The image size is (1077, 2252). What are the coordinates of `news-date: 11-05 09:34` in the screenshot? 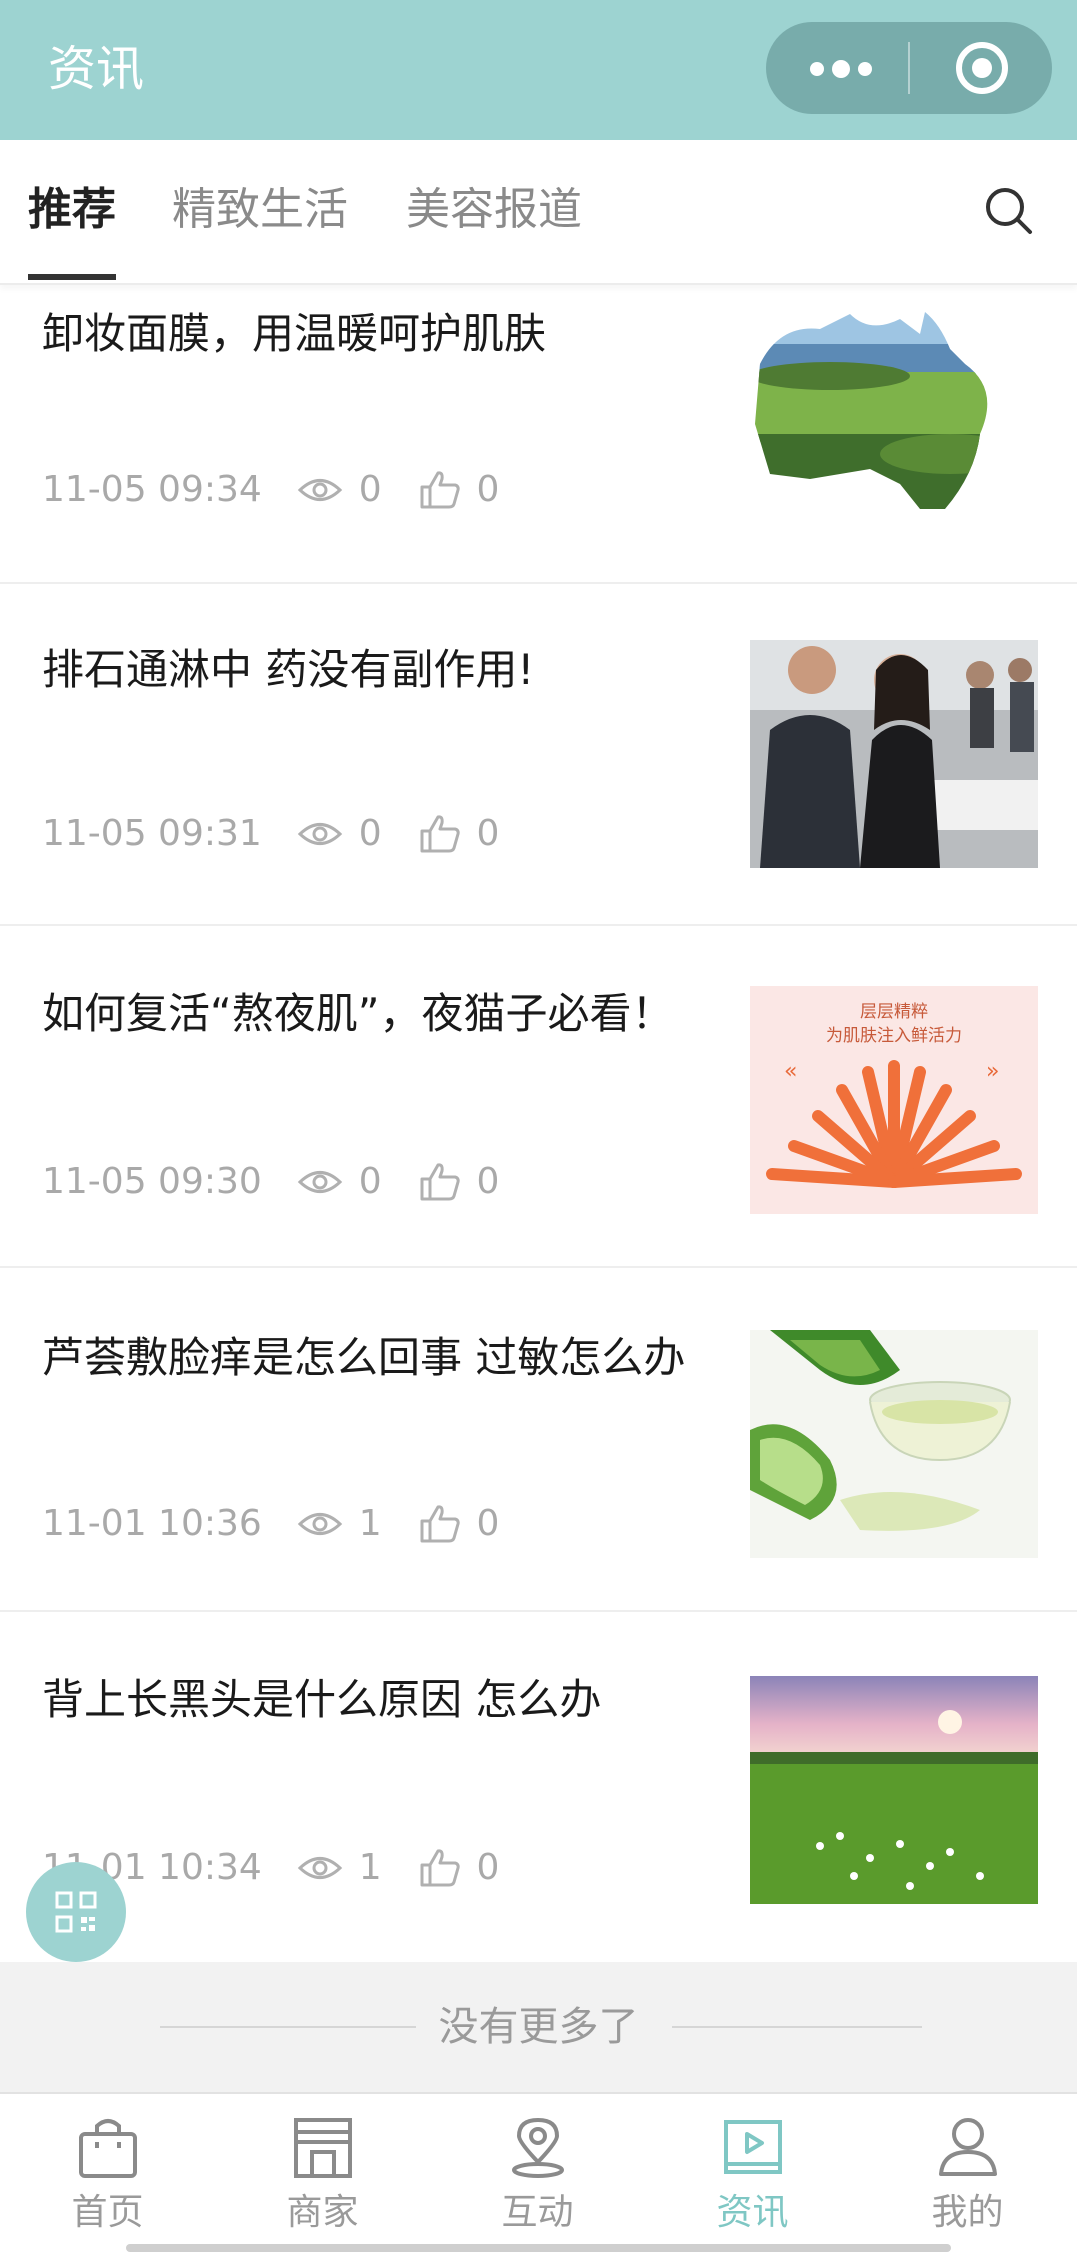 It's located at (152, 489).